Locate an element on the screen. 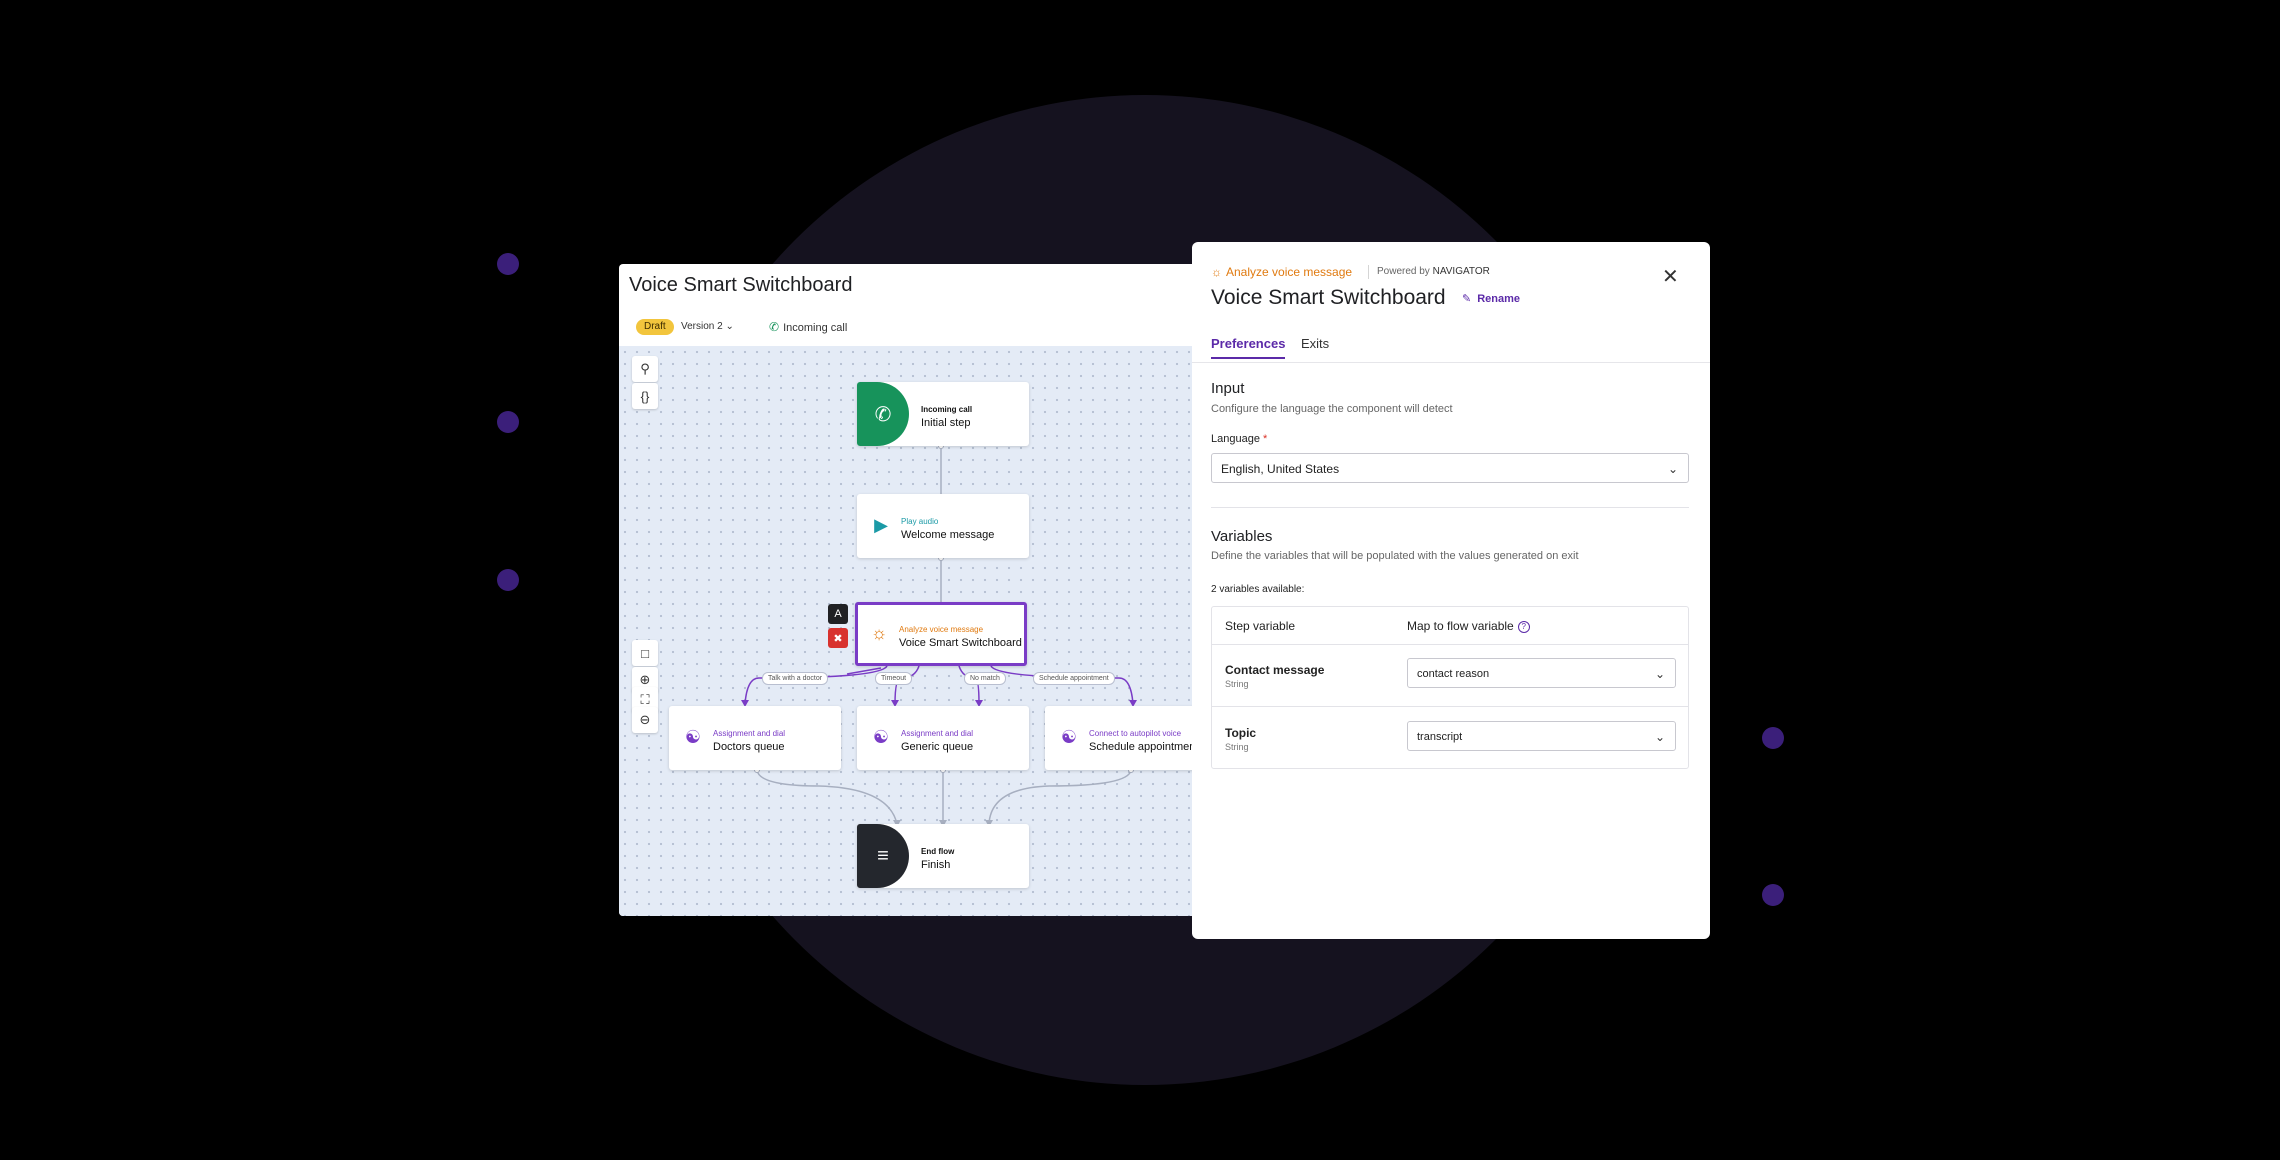 This screenshot has height=1160, width=2280. exit-label: Timeout is located at coordinates (894, 678).